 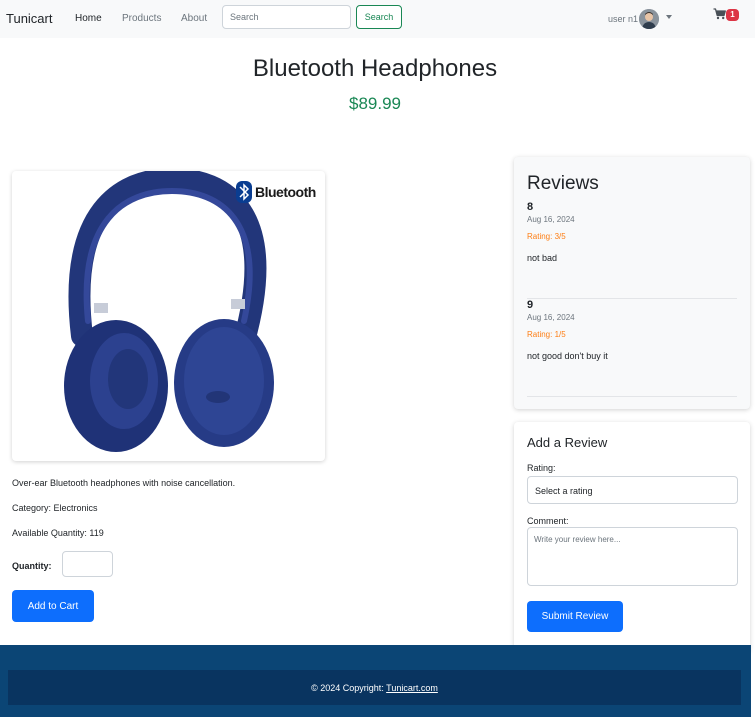 I want to click on product-category: Category: Electronics, so click(x=55, y=508).